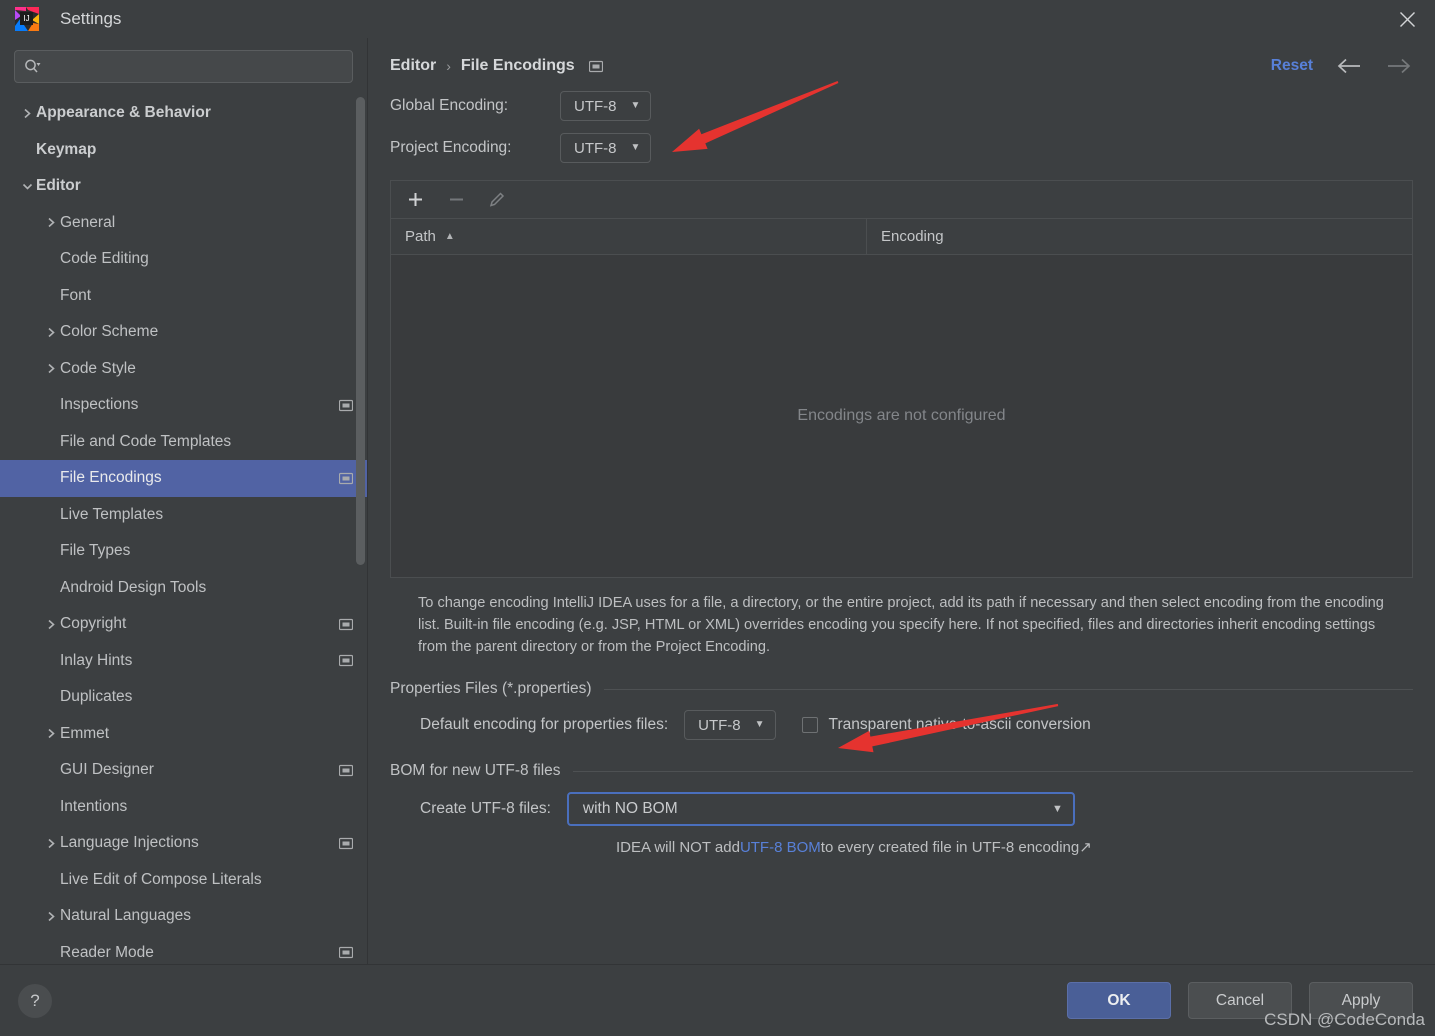  I want to click on sidebar-item-code-editing: Code Editing, so click(183, 259).